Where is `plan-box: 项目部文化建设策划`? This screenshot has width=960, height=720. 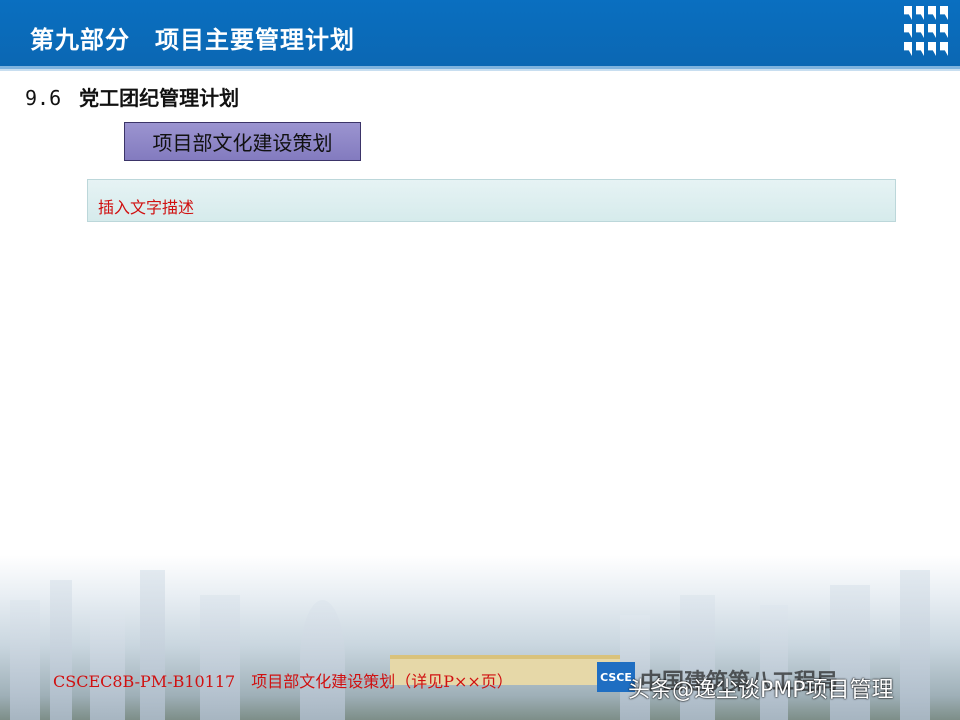
plan-box: 项目部文化建设策划 is located at coordinates (242, 141).